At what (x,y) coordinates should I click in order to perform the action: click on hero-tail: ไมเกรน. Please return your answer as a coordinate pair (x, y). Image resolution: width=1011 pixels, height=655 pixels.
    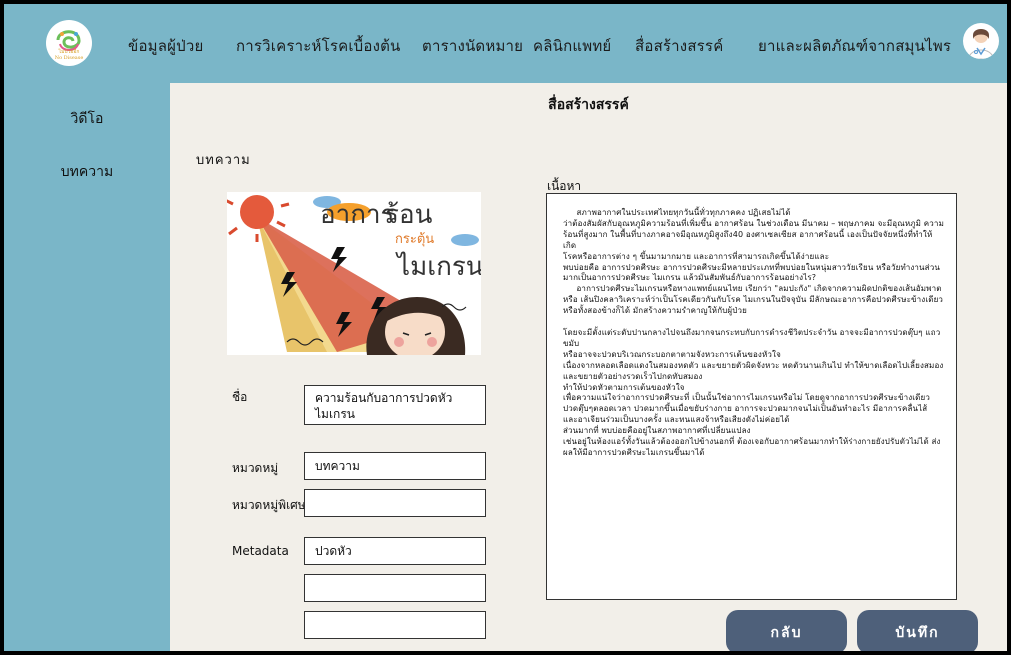
    Looking at the image, I should click on (439, 267).